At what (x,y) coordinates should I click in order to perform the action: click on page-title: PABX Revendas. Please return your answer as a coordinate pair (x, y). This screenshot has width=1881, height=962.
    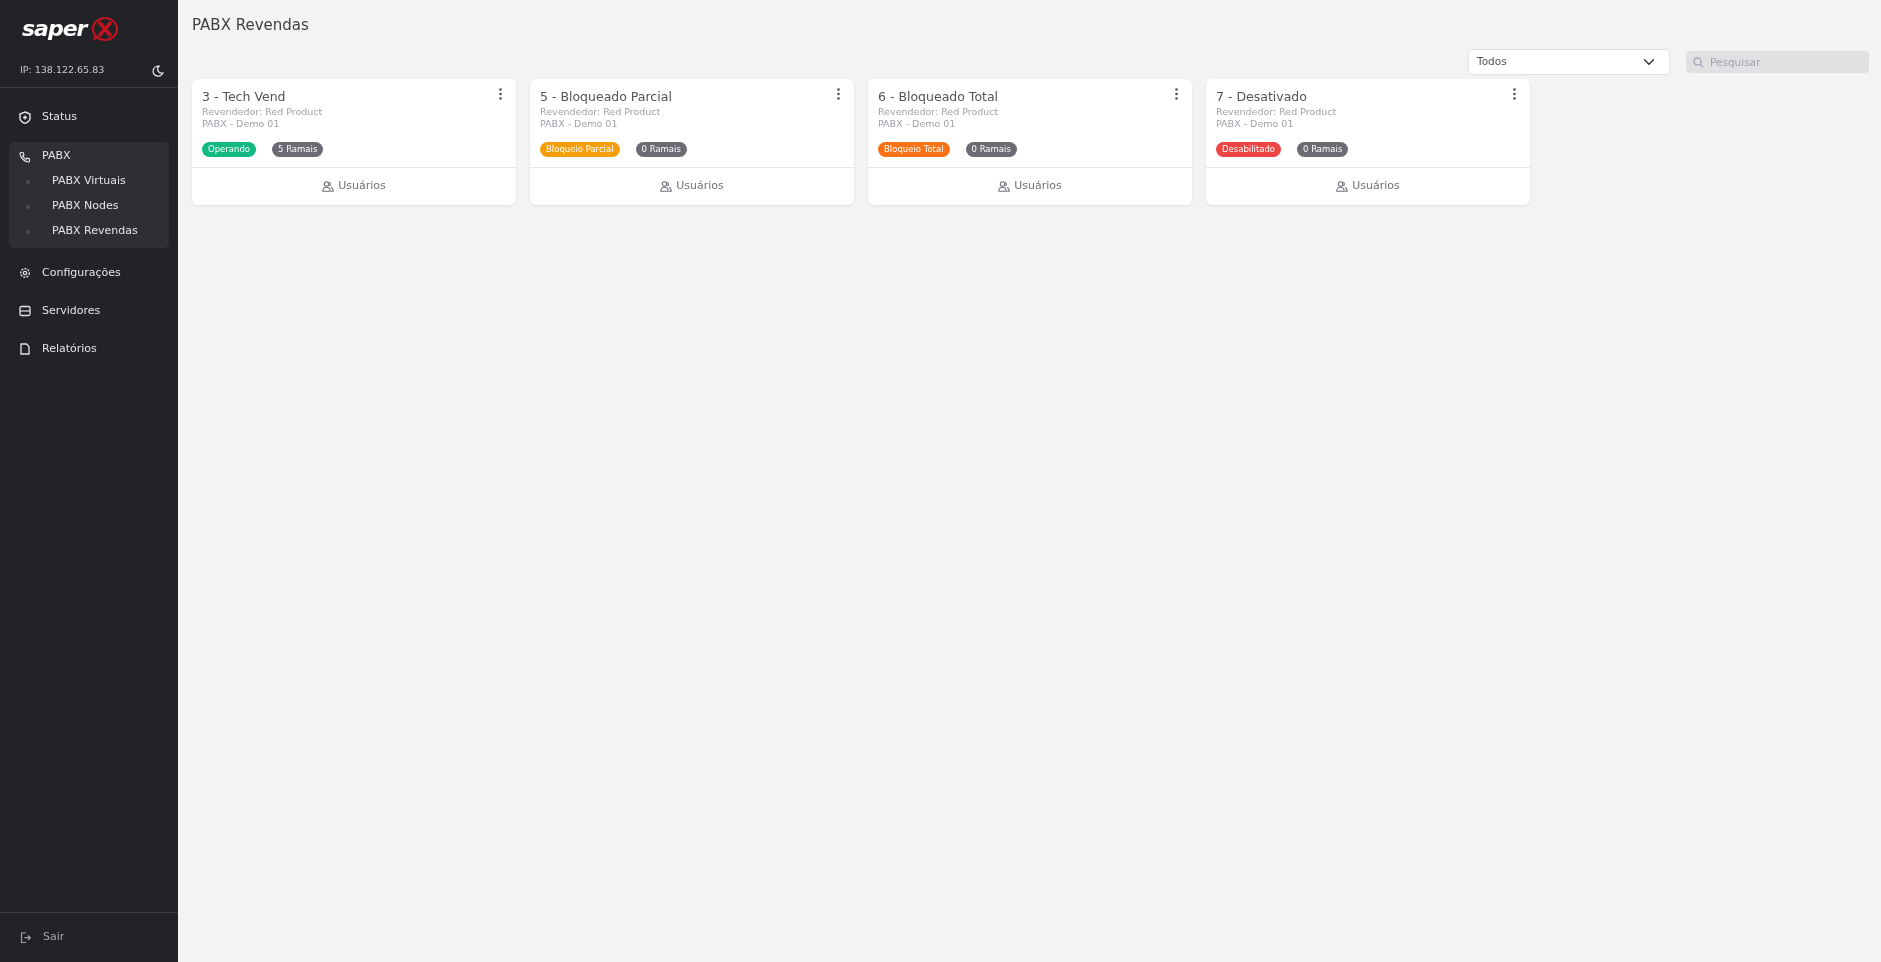
    Looking at the image, I should click on (251, 25).